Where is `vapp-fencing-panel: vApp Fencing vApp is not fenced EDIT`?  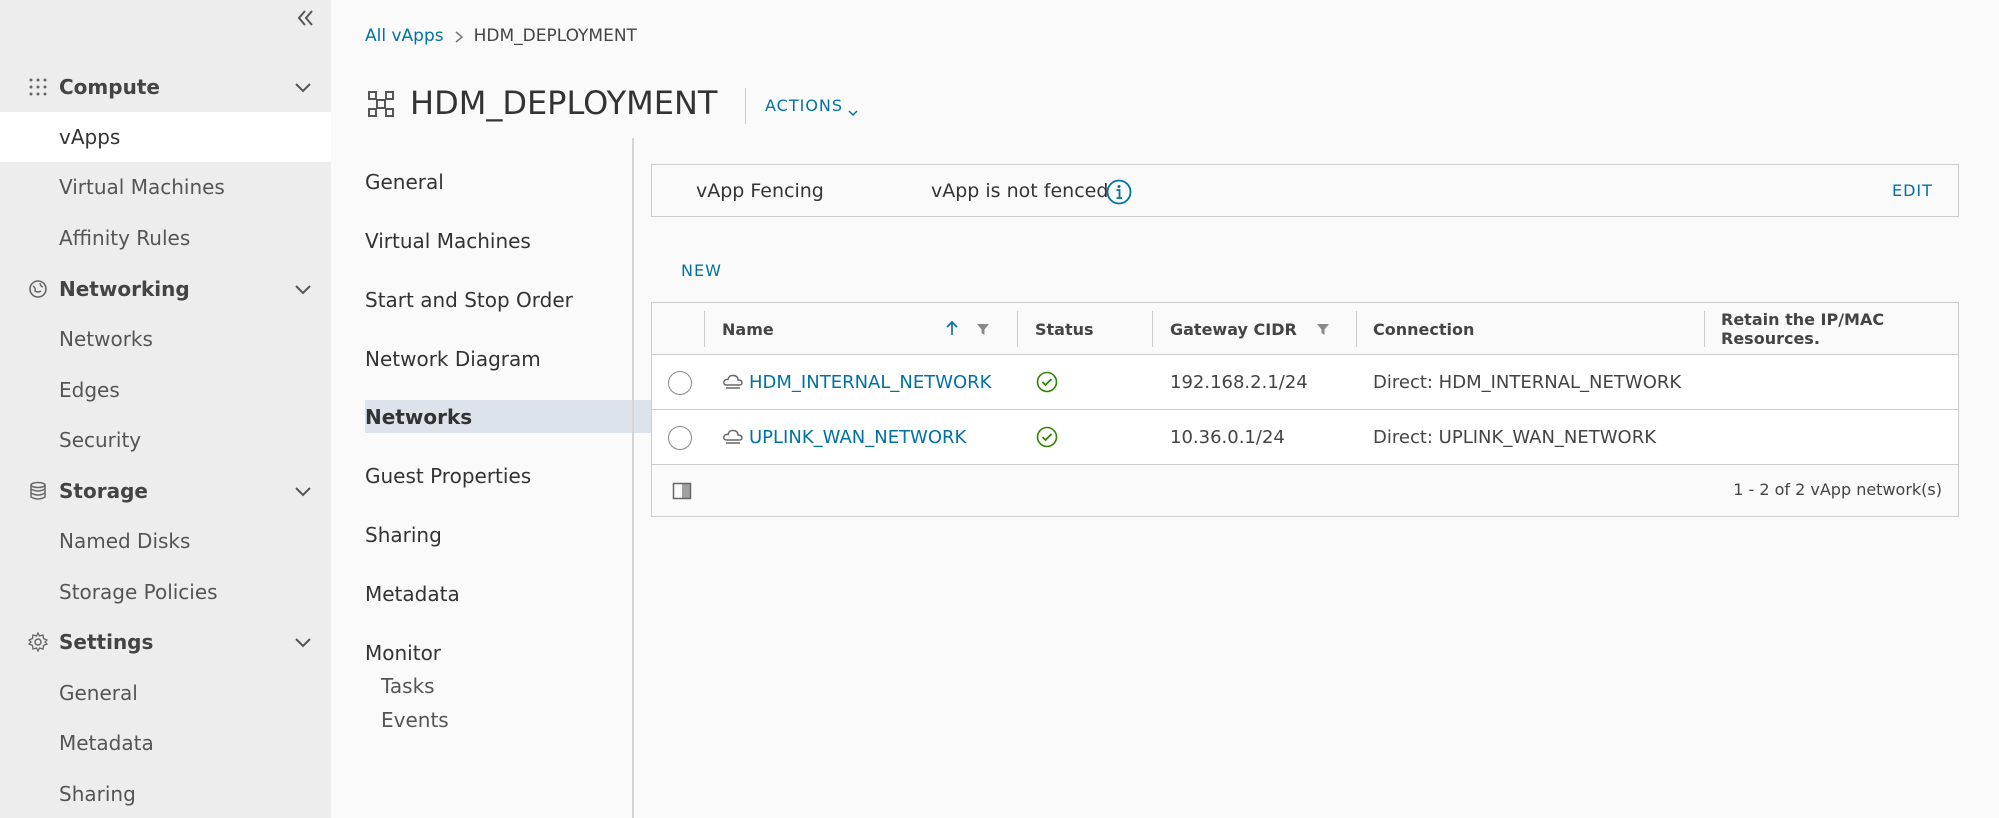 vapp-fencing-panel: vApp Fencing vApp is not fenced EDIT is located at coordinates (1305, 190).